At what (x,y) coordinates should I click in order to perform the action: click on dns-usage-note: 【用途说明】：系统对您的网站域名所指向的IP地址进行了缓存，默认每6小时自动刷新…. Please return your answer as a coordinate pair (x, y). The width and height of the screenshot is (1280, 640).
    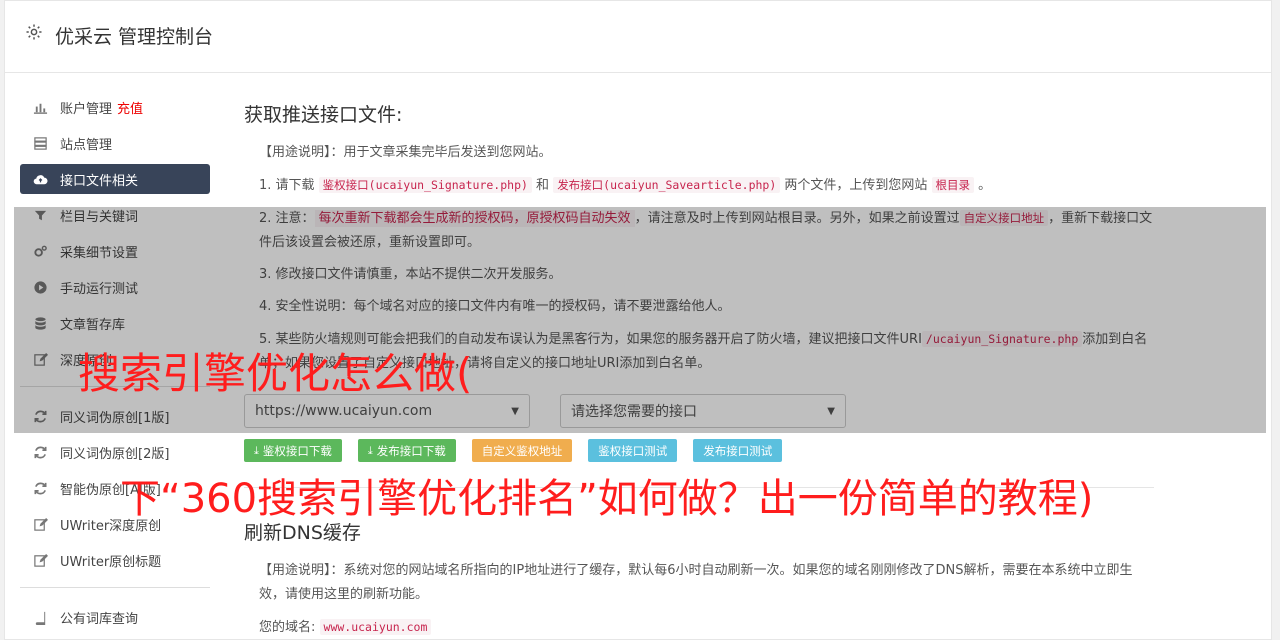
    Looking at the image, I should click on (696, 582).